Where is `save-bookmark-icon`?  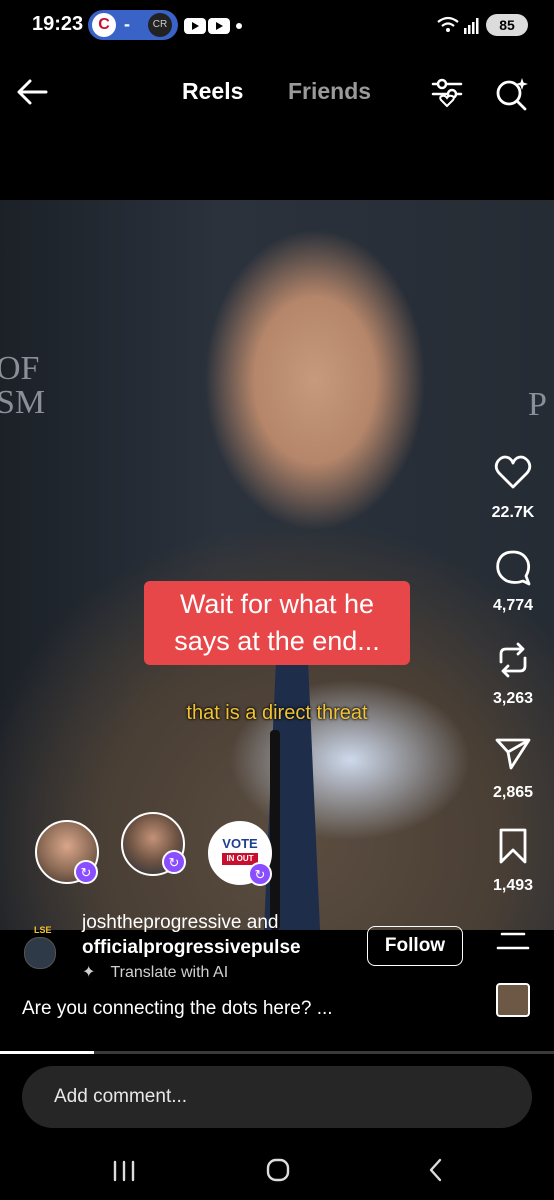 save-bookmark-icon is located at coordinates (513, 846).